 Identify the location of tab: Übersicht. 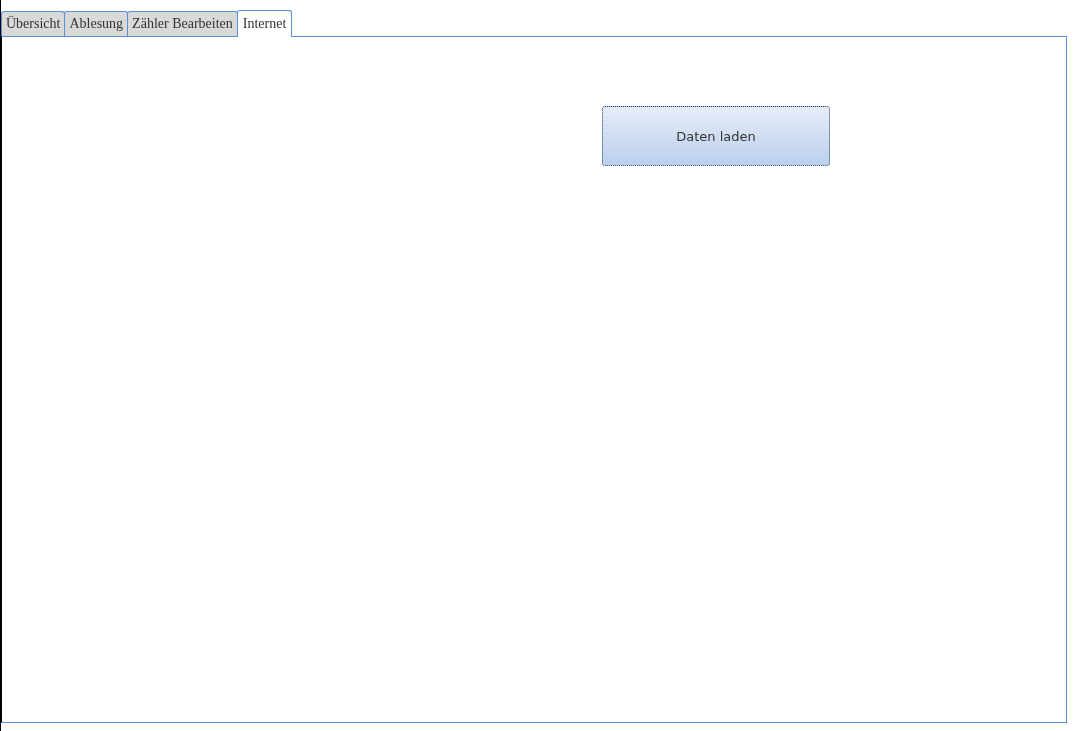
(33, 23).